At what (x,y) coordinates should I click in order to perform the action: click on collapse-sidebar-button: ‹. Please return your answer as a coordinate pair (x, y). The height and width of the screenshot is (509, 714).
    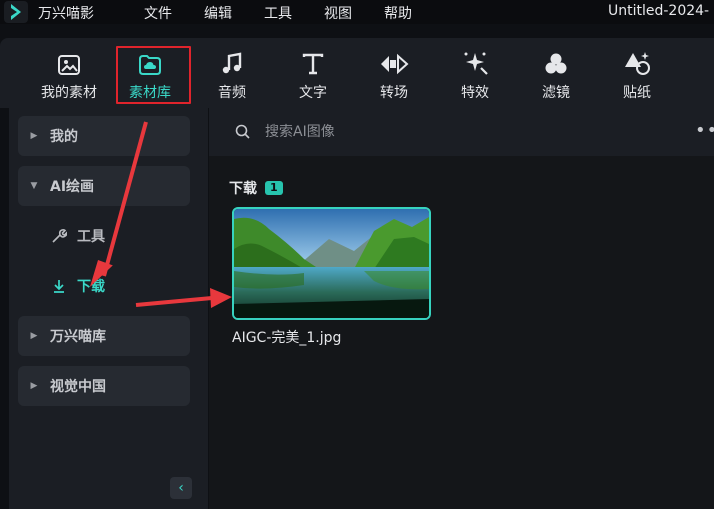
    Looking at the image, I should click on (181, 488).